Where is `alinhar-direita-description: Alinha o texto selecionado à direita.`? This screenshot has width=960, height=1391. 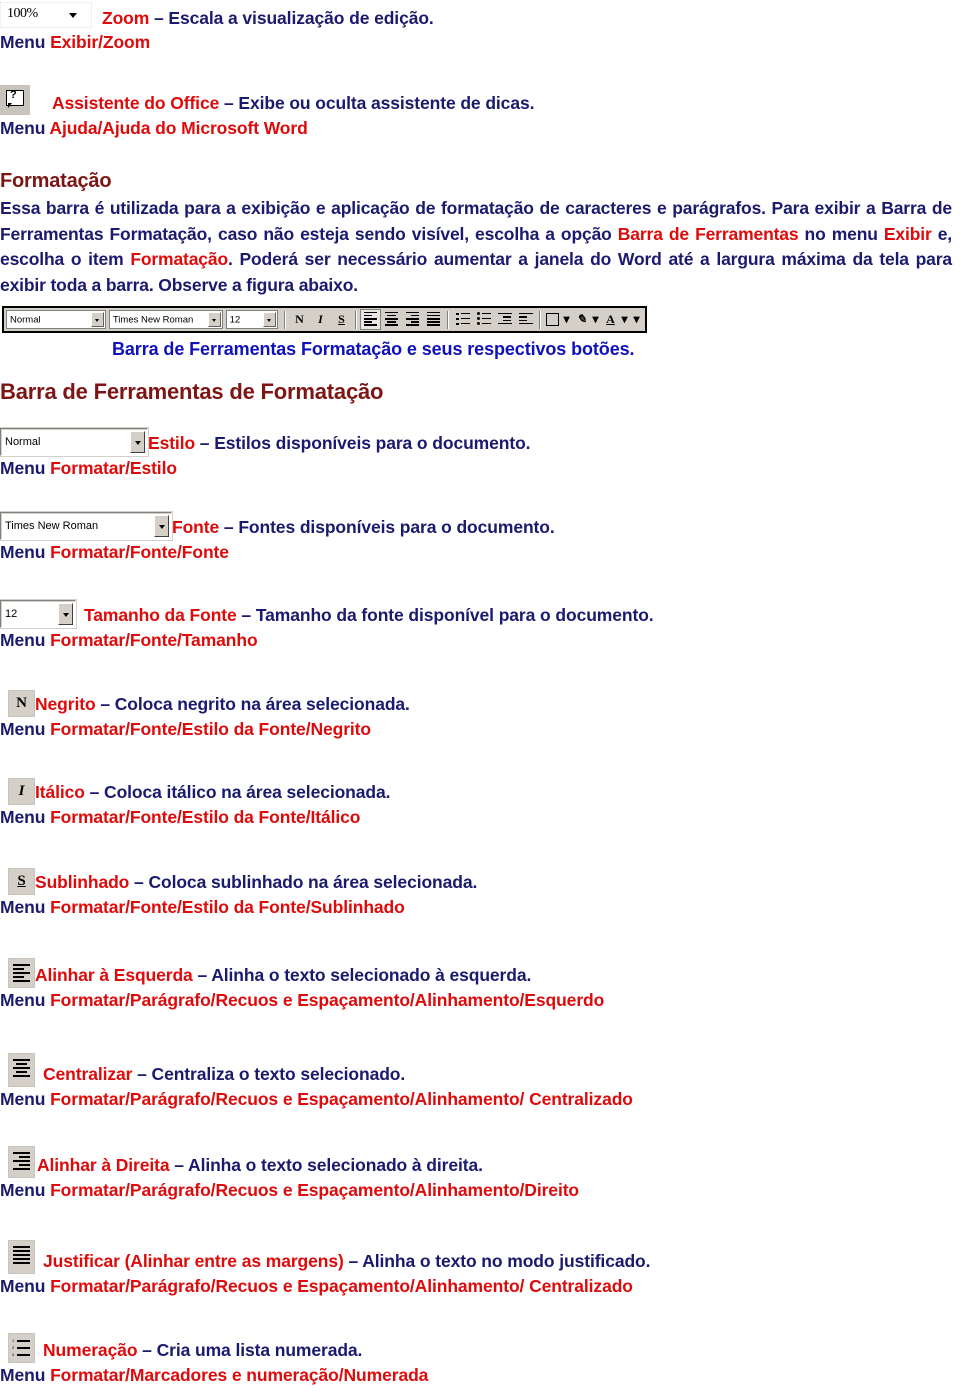 alinhar-direita-description: Alinha o texto selecionado à direita. is located at coordinates (335, 1165).